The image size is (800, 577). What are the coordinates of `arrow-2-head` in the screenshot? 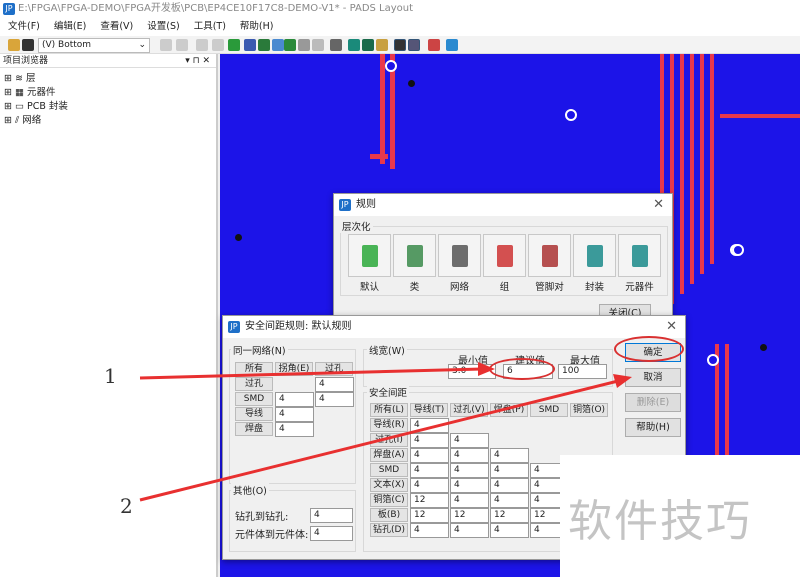 It's located at (622, 381).